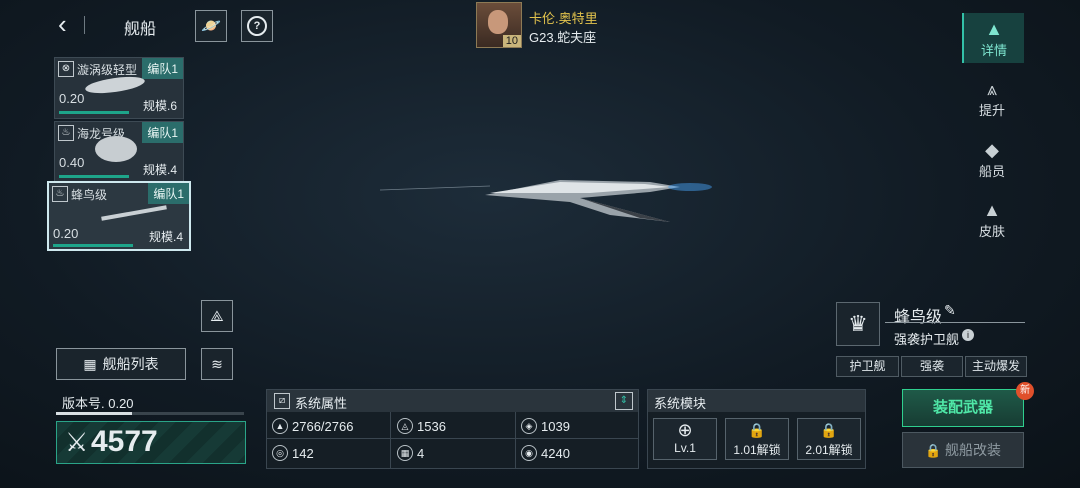 This screenshot has width=1080, height=488. Describe the element at coordinates (90, 363) in the screenshot. I see `grid-icon: ▦` at that location.